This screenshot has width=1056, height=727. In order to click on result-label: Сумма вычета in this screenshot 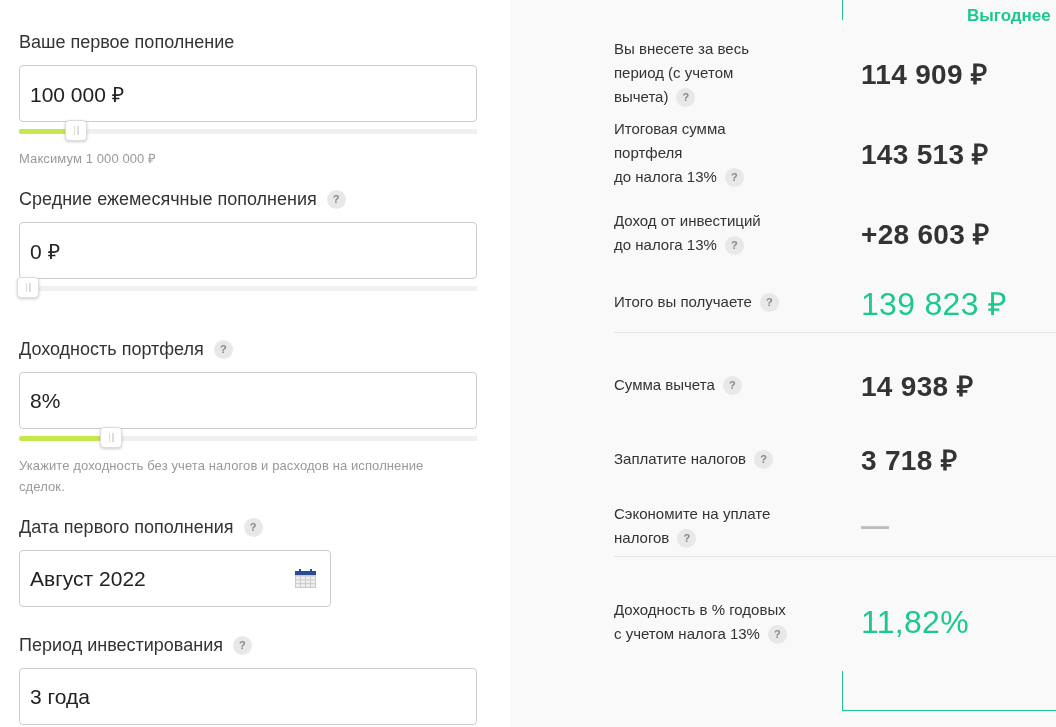, I will do `click(664, 385)`.